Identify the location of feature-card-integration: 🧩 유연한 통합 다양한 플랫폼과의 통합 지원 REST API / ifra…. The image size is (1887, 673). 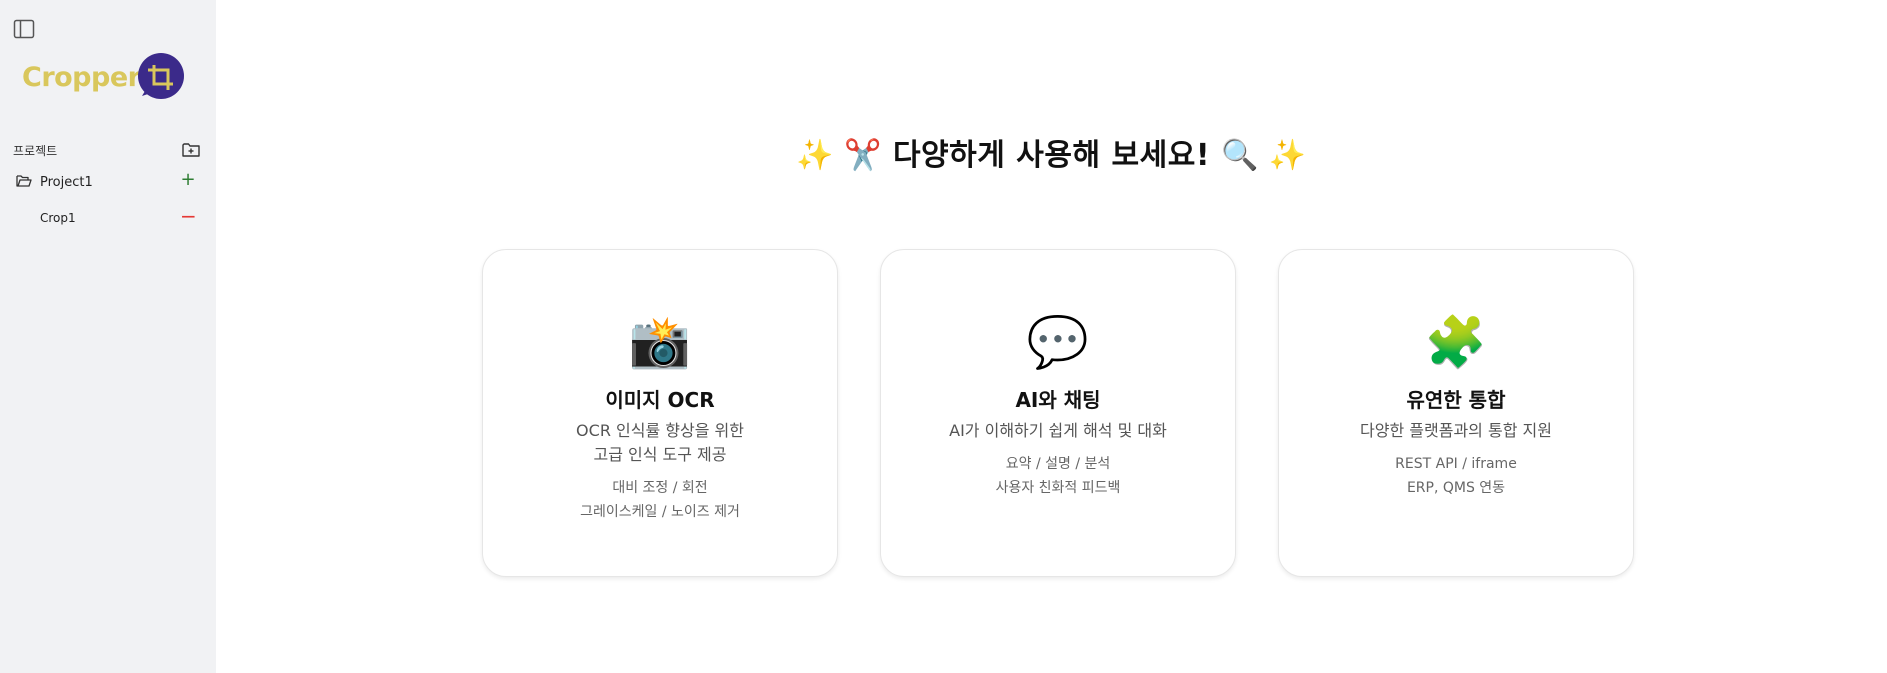
(1456, 413).